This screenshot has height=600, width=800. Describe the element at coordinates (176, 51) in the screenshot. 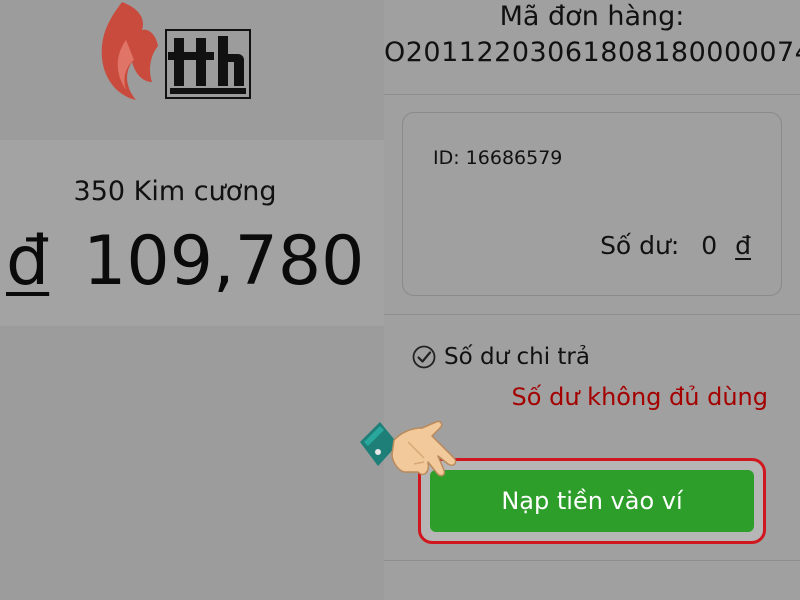

I see `tth-logo: tth` at that location.